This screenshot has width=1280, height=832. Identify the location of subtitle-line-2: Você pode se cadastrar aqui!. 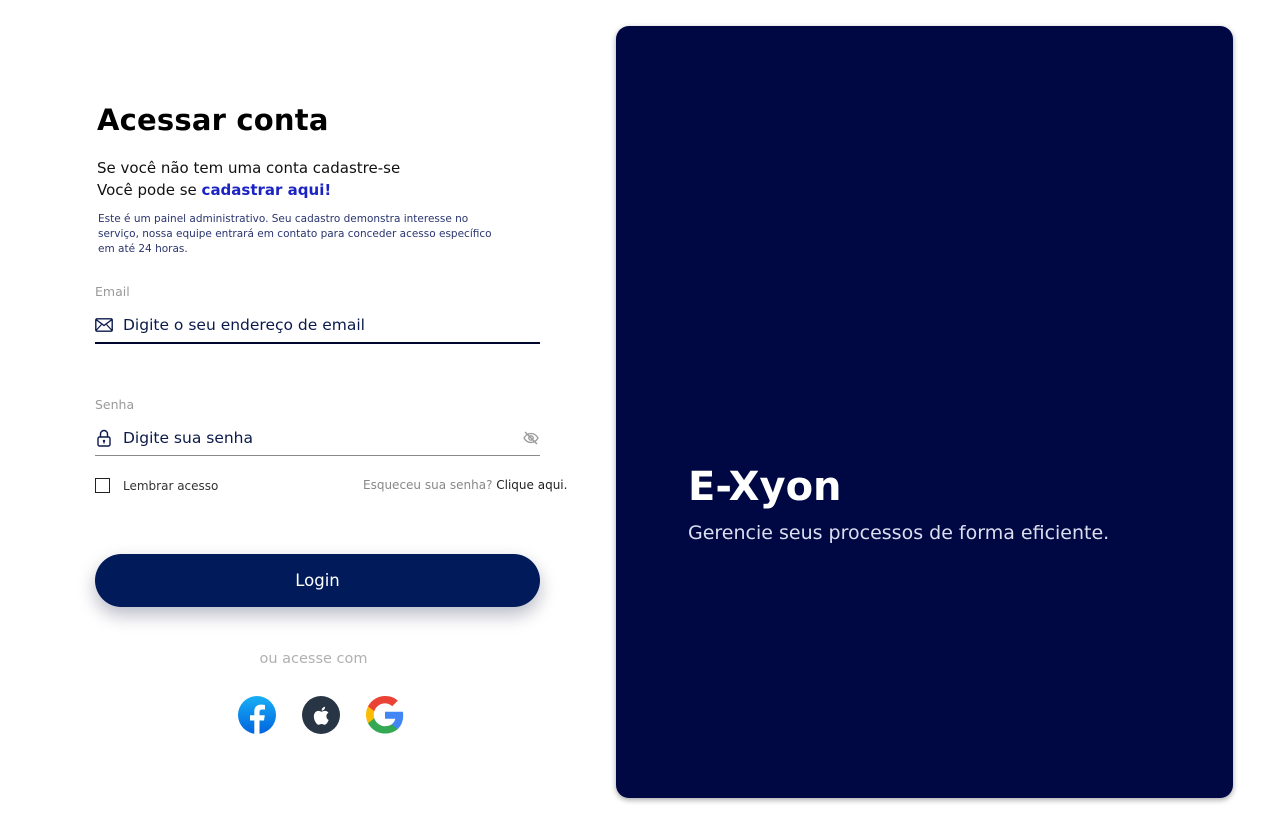
(214, 190).